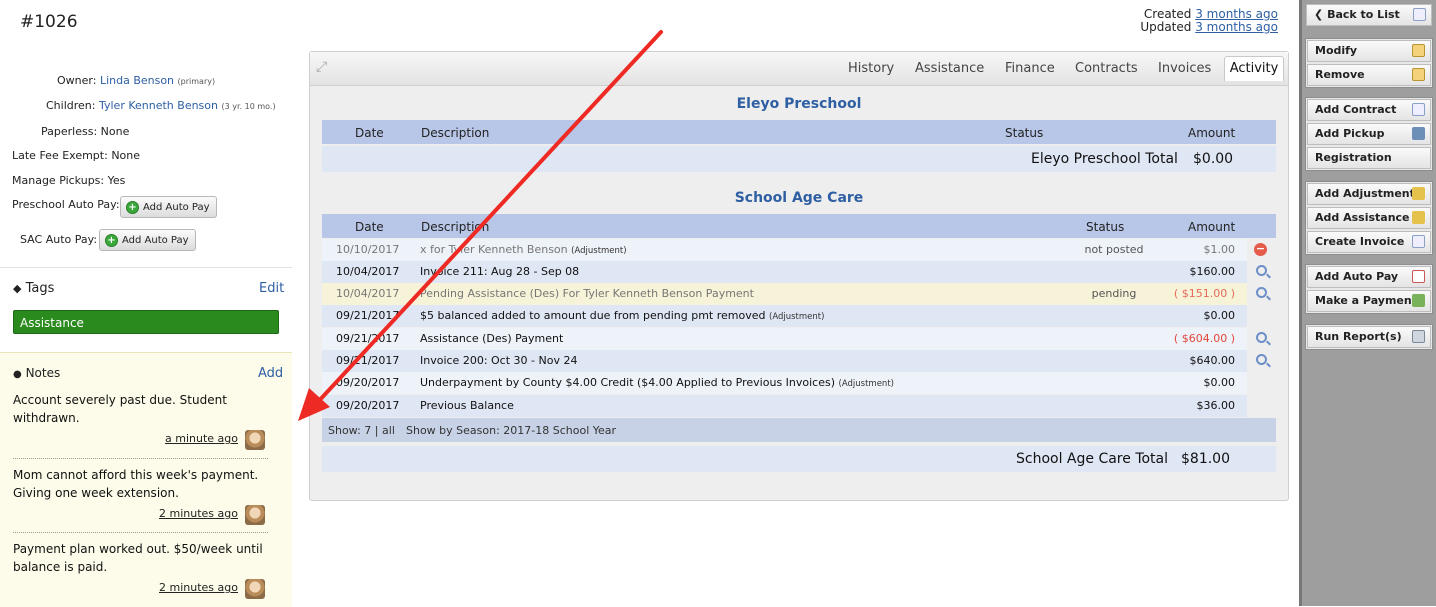  Describe the element at coordinates (158, 105) in the screenshot. I see `child-link: Tyler Kenneth Benson` at that location.